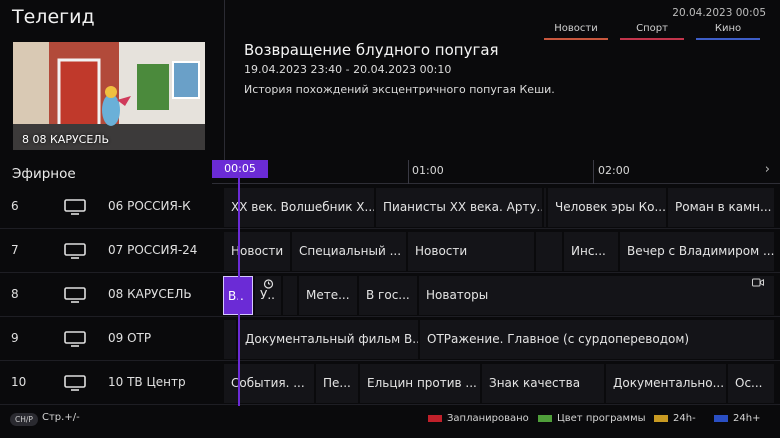 The height and width of the screenshot is (438, 780). I want to click on channel-name: 09 ОТР, so click(129, 338).